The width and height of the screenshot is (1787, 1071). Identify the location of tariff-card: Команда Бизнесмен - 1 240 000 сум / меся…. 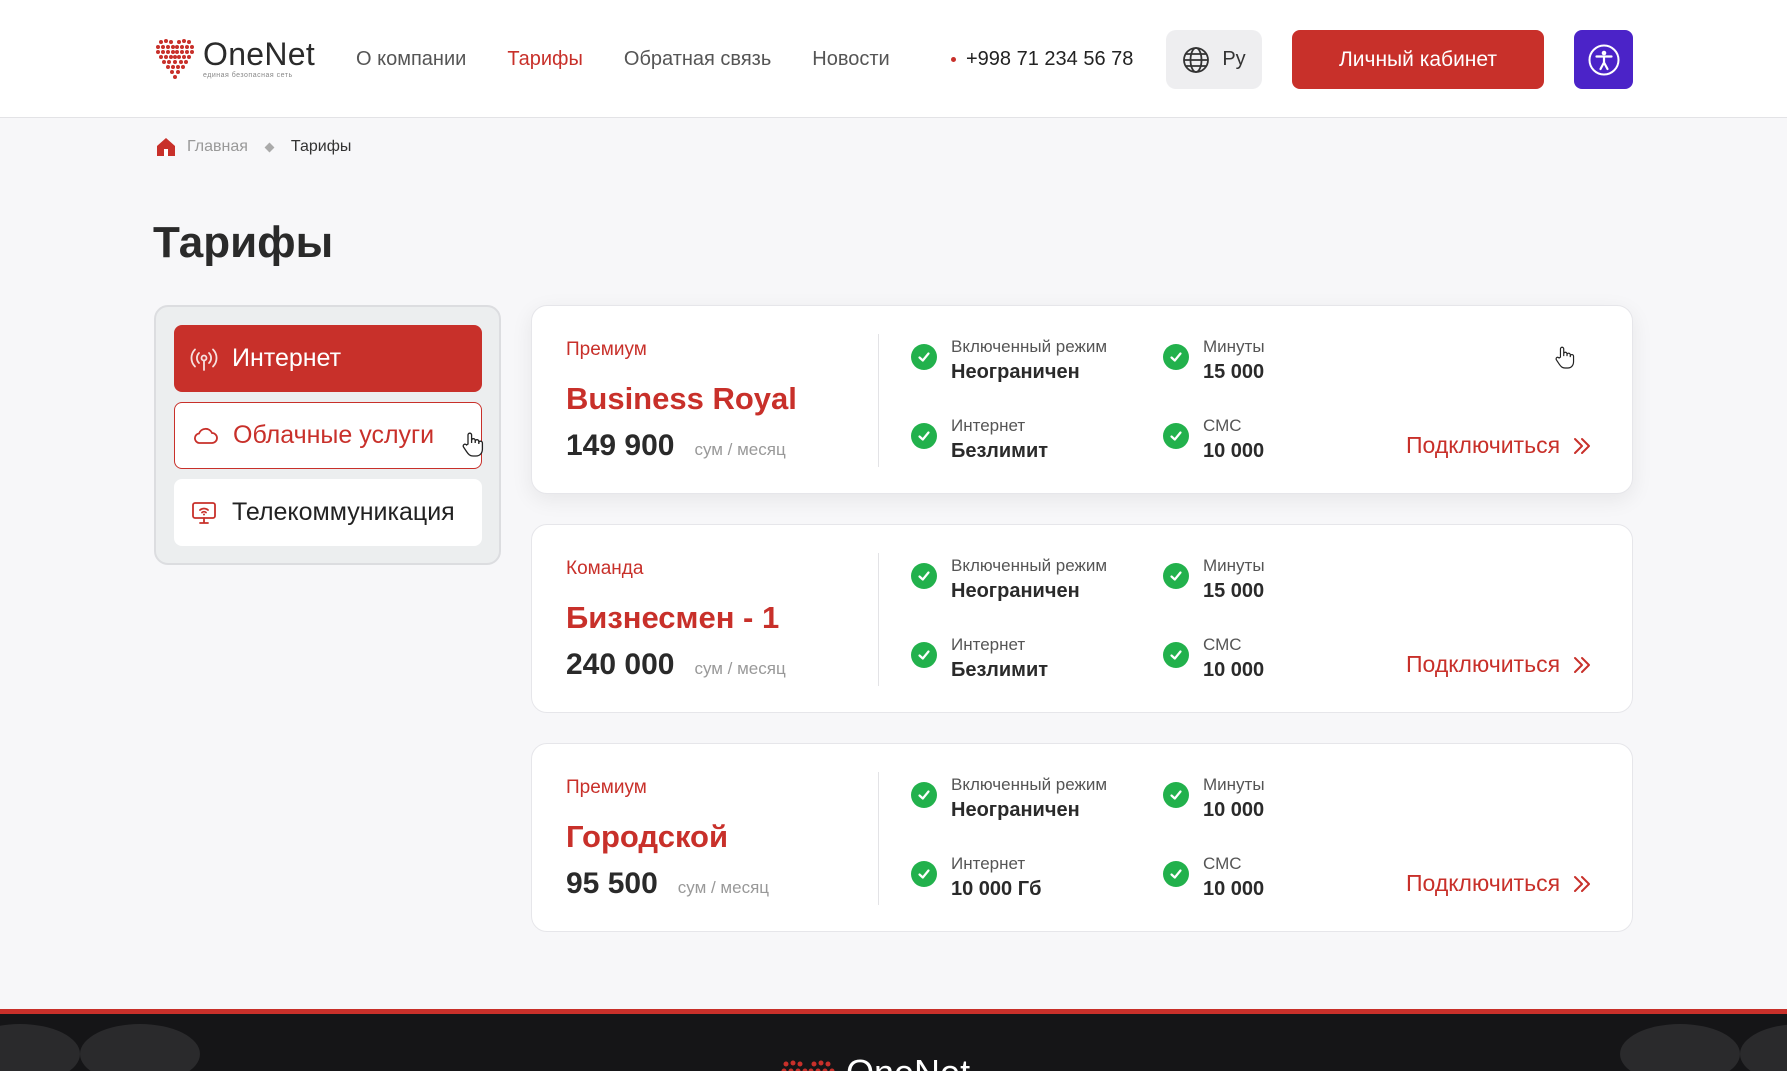
(1082, 618).